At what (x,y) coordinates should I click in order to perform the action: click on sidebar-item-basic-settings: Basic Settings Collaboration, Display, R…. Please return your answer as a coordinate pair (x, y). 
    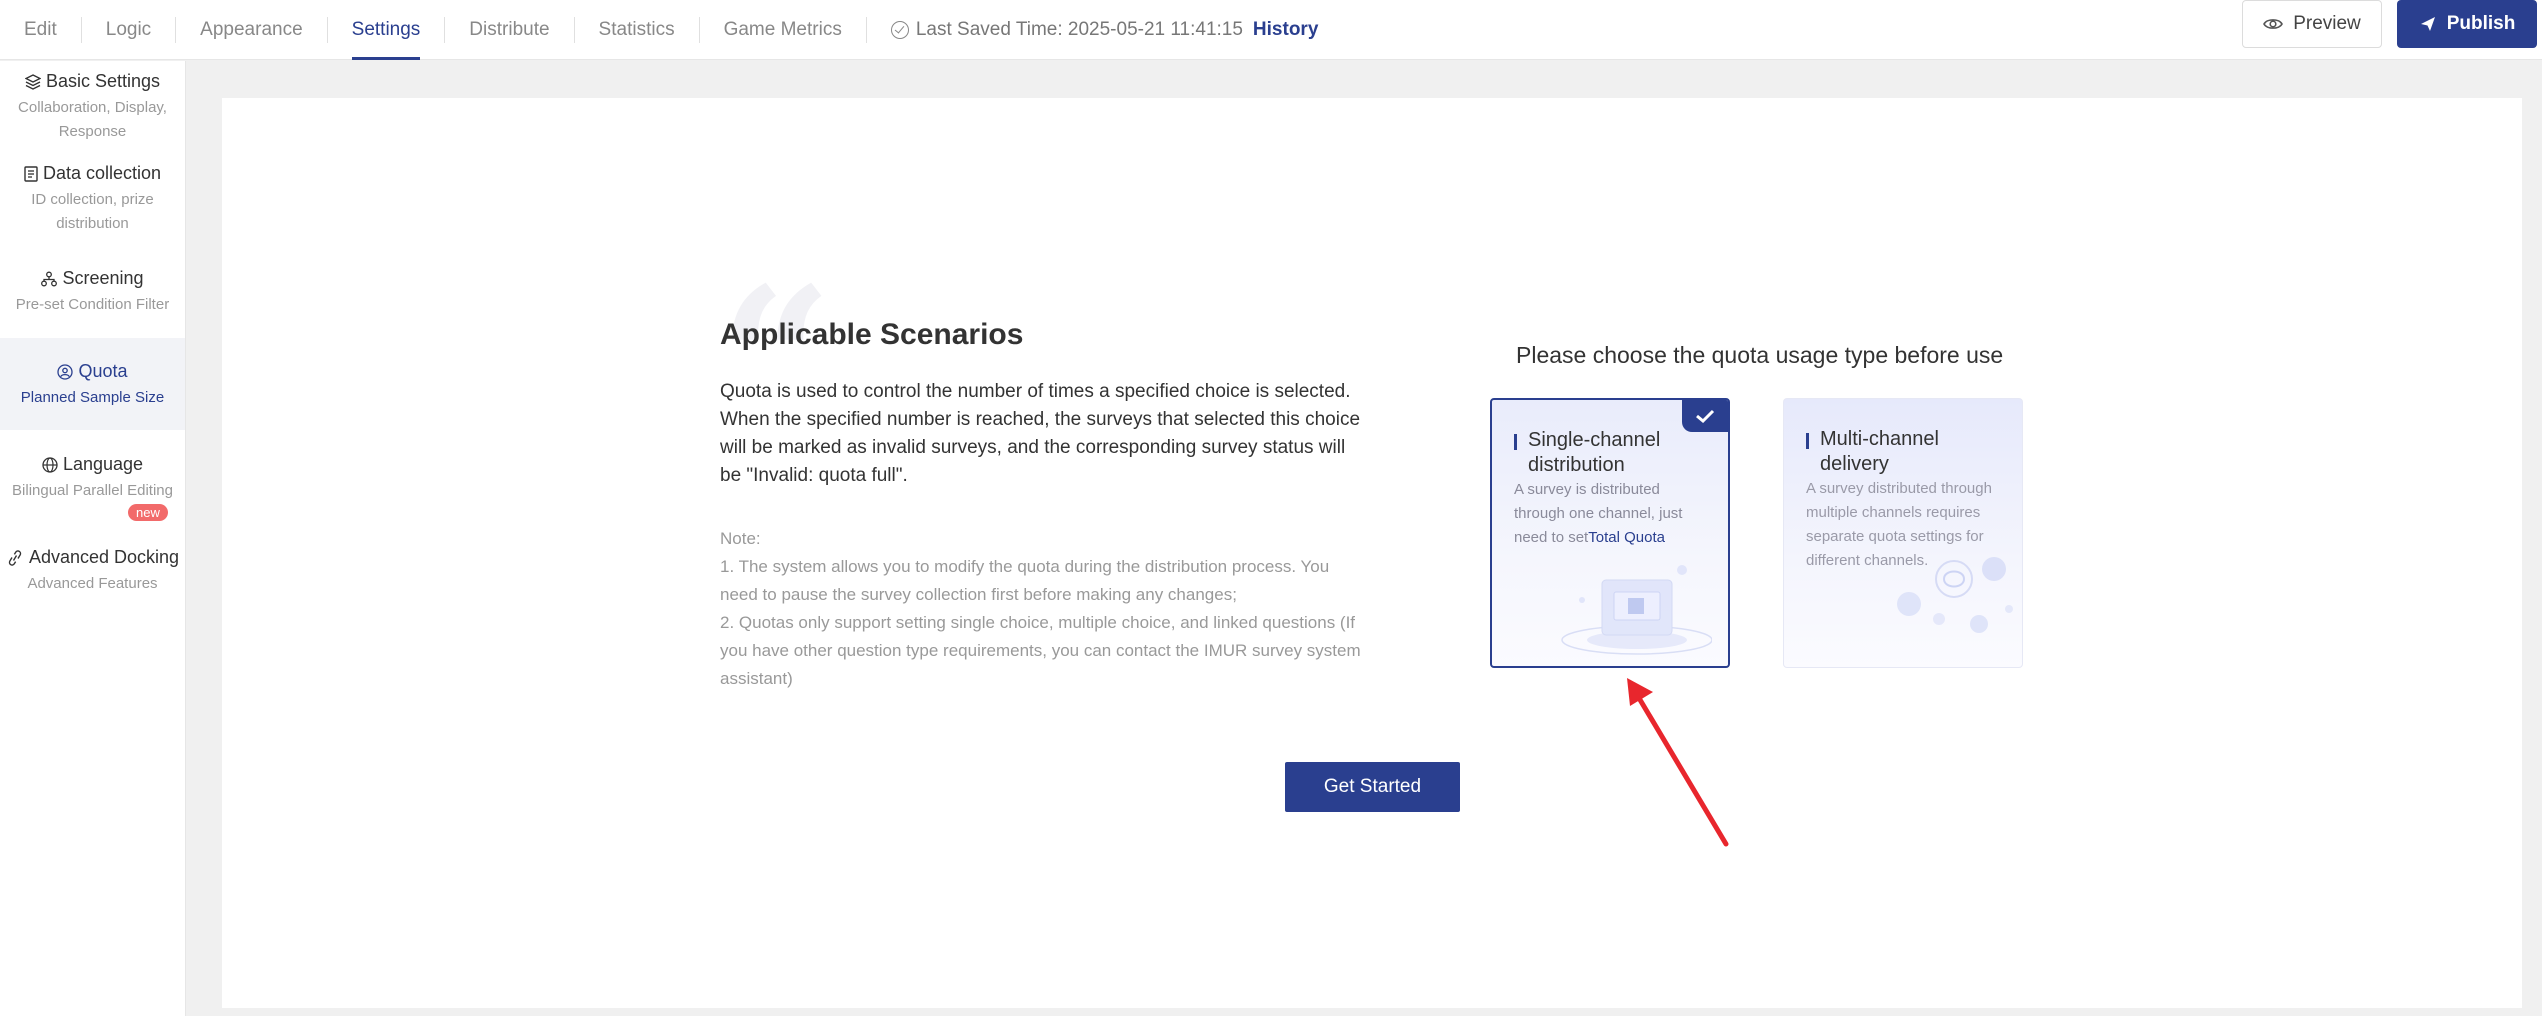
    Looking at the image, I should click on (92, 114).